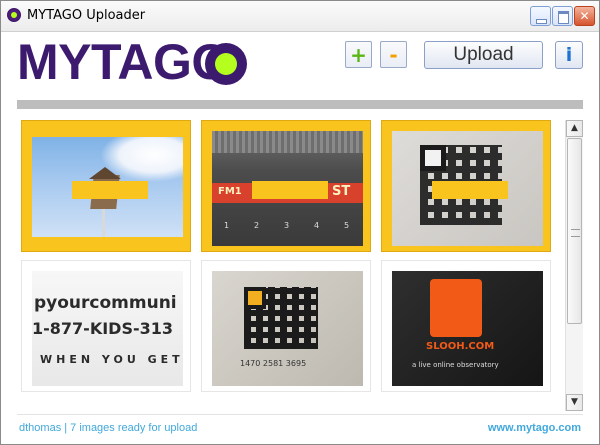 Image resolution: width=600 pixels, height=445 pixels. I want to click on image-tile: 1470 2581 3695, so click(286, 326).